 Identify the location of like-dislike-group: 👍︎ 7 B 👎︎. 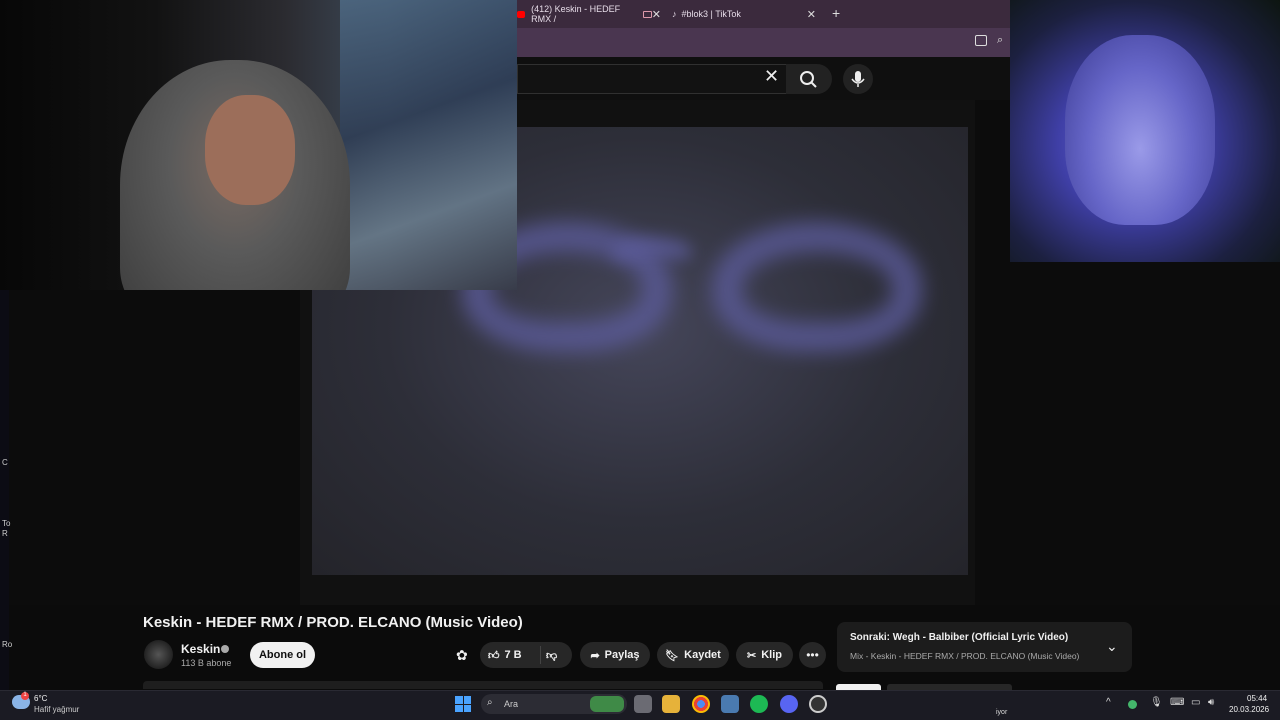
(526, 655).